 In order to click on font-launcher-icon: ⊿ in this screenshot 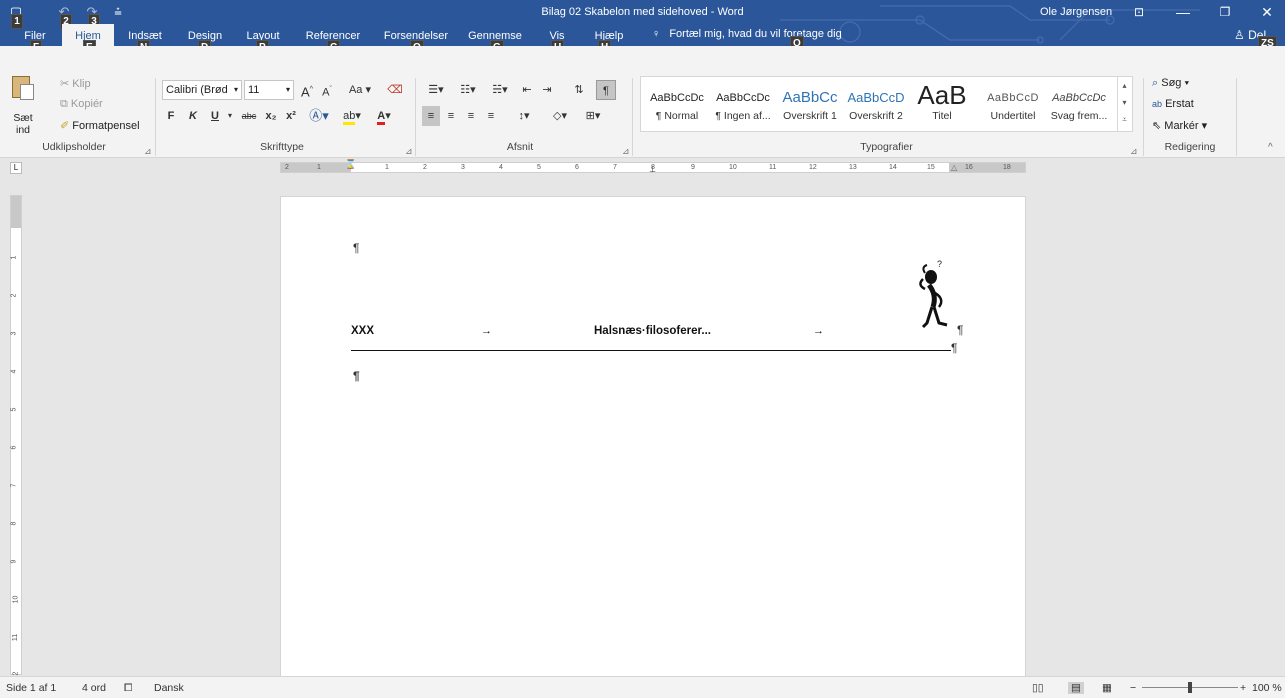, I will do `click(409, 151)`.